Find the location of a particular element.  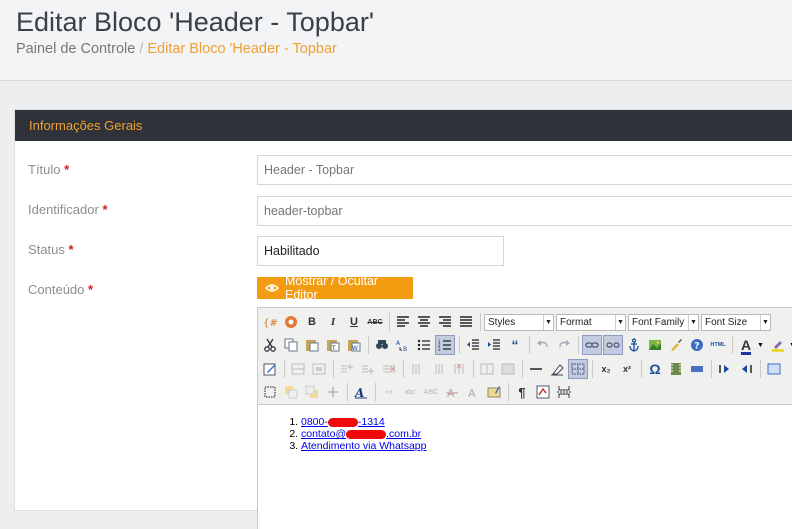

styles-select: Styles ▼ is located at coordinates (519, 322).